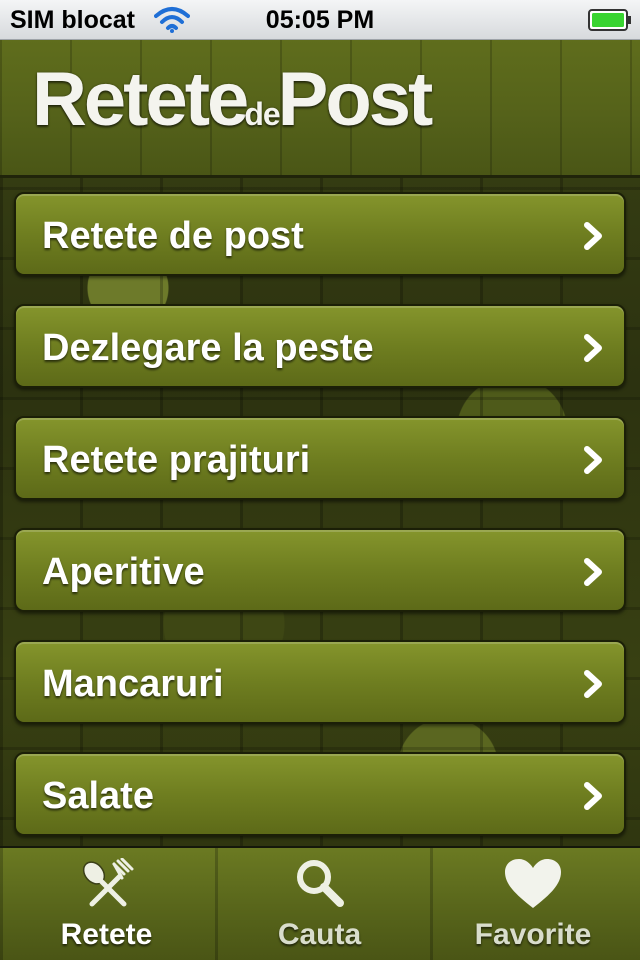 Image resolution: width=640 pixels, height=960 pixels. I want to click on menu-item-label: Dezlegare la peste, so click(208, 348).